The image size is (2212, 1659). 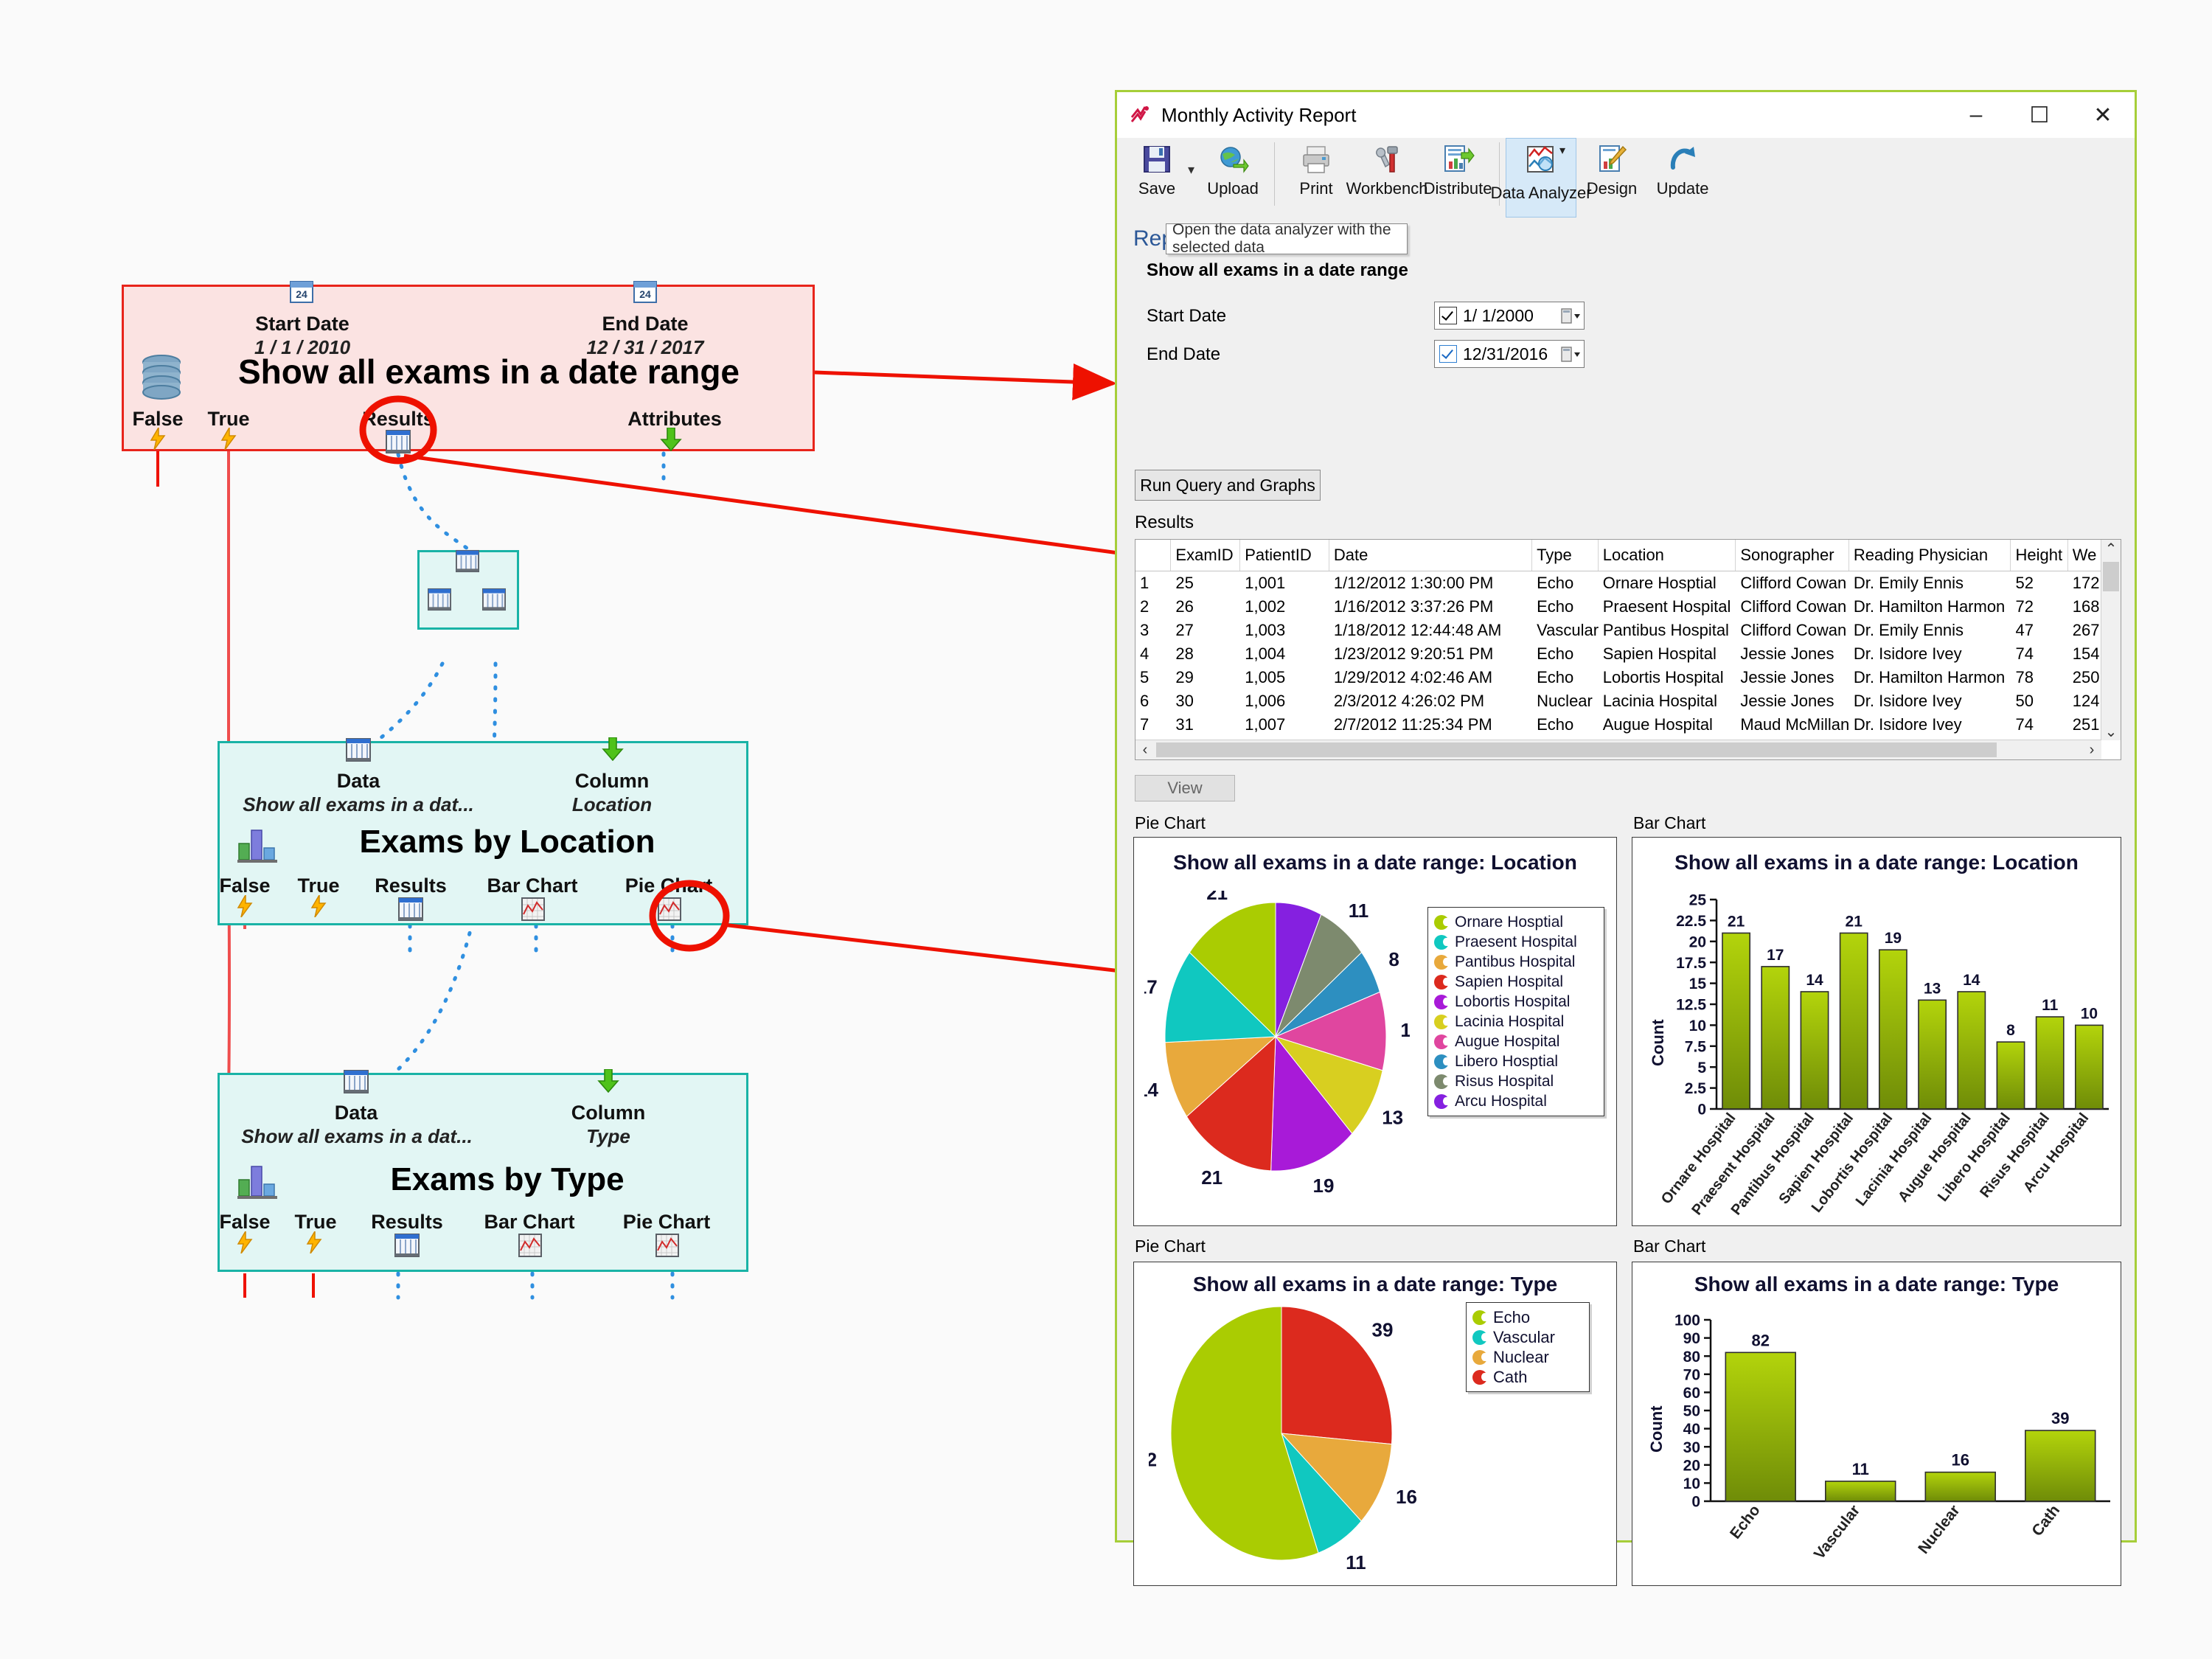 What do you see at coordinates (1442, 1081) in the screenshot?
I see `legend-swatch` at bounding box center [1442, 1081].